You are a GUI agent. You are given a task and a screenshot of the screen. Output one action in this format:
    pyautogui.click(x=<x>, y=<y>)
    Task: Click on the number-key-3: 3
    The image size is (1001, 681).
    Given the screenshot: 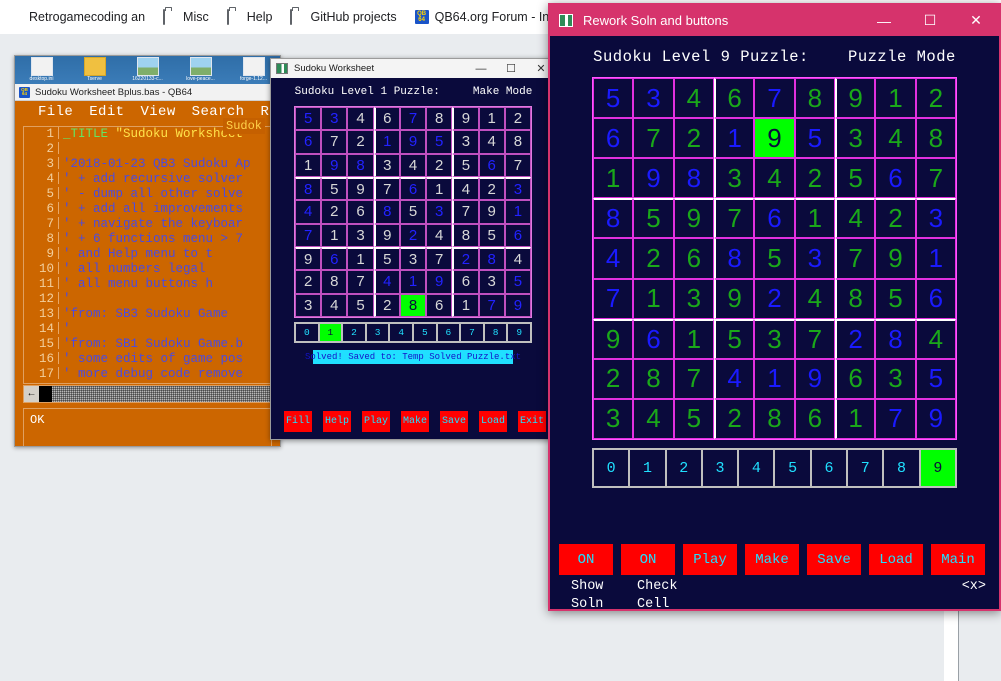 What is the action you would take?
    pyautogui.click(x=377, y=332)
    